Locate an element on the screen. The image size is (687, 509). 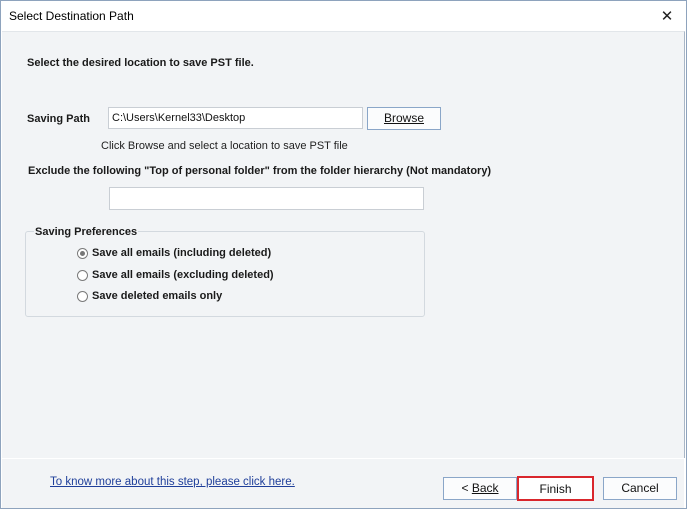
browse-button-label: Browse is located at coordinates (403, 118).